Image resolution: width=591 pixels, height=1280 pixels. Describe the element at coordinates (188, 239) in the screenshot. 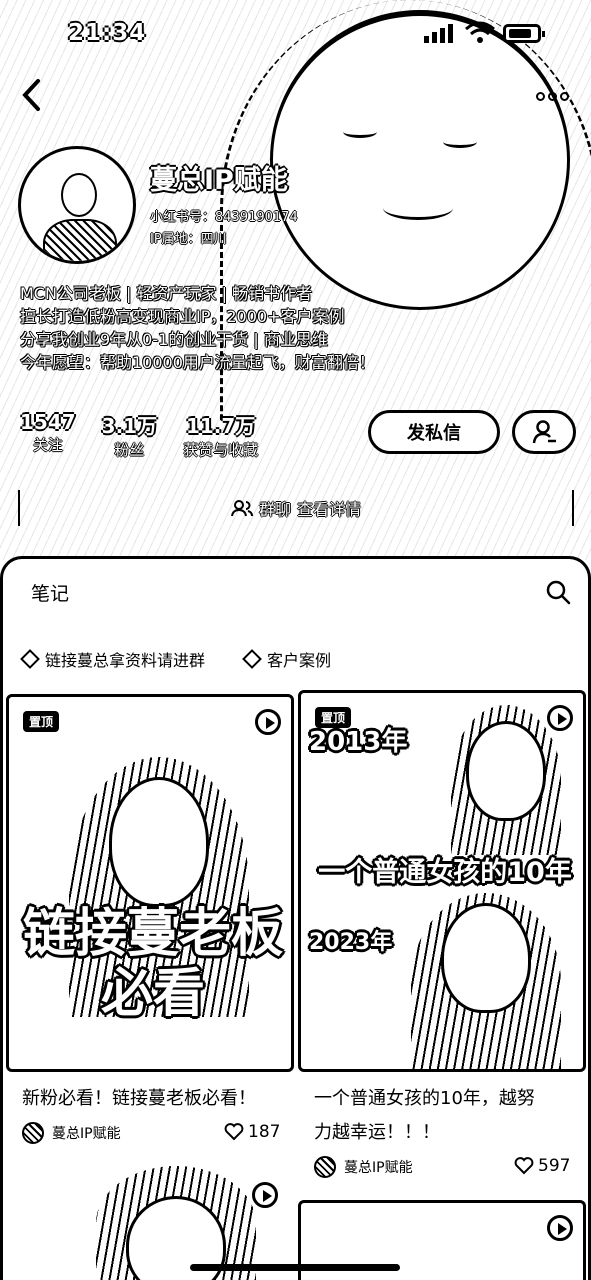

I see `ip-location: IP属地：四川` at that location.